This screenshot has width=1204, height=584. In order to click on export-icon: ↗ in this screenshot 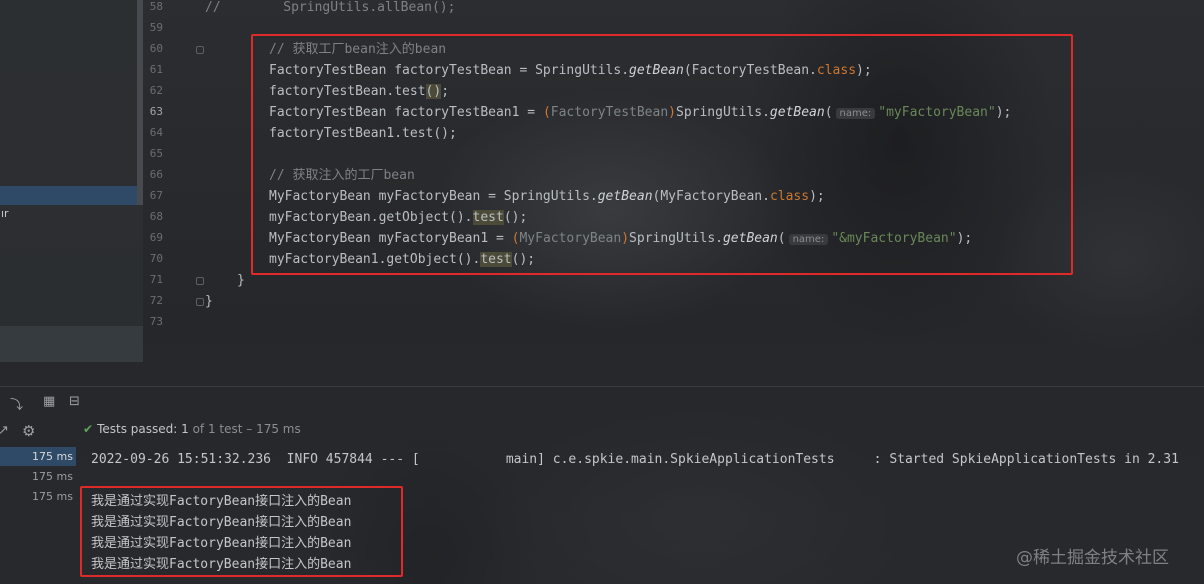, I will do `click(4, 430)`.